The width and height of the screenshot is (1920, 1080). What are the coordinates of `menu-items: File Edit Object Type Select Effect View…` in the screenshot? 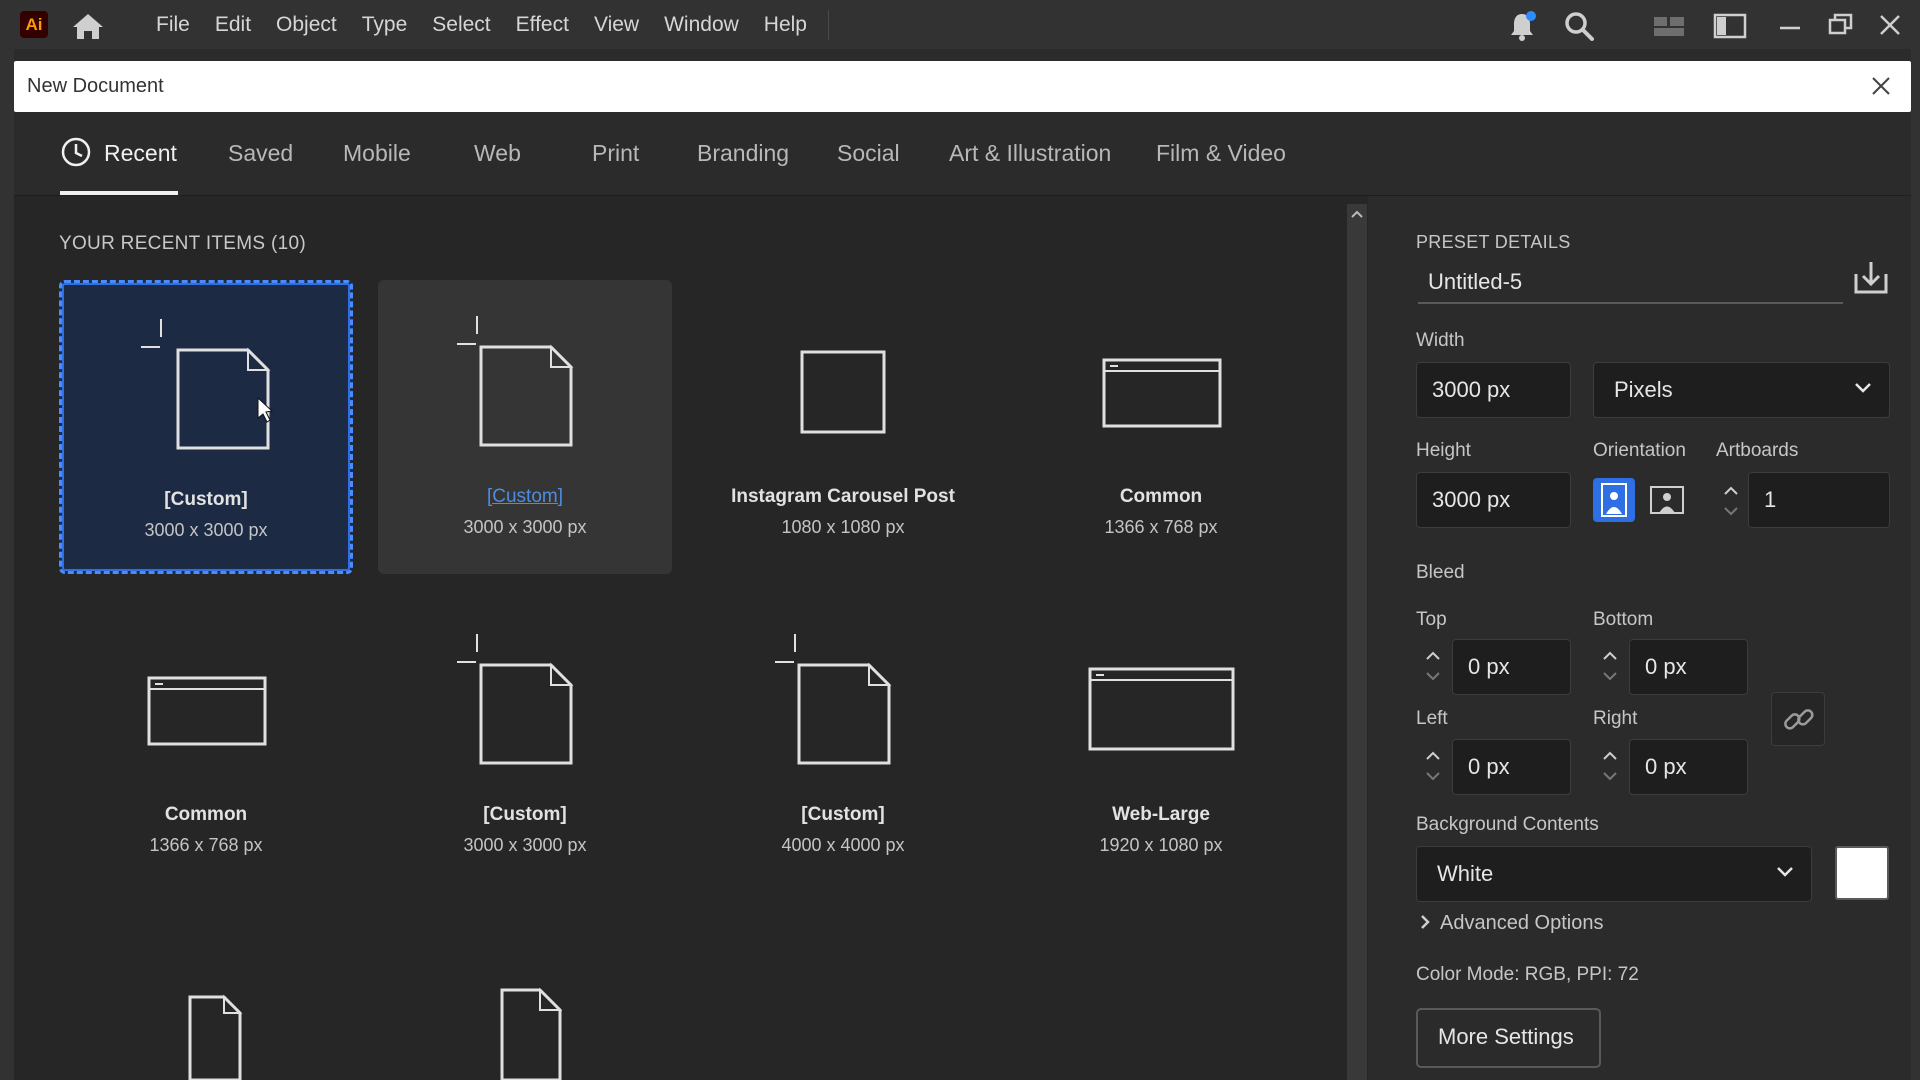 It's located at (494, 24).